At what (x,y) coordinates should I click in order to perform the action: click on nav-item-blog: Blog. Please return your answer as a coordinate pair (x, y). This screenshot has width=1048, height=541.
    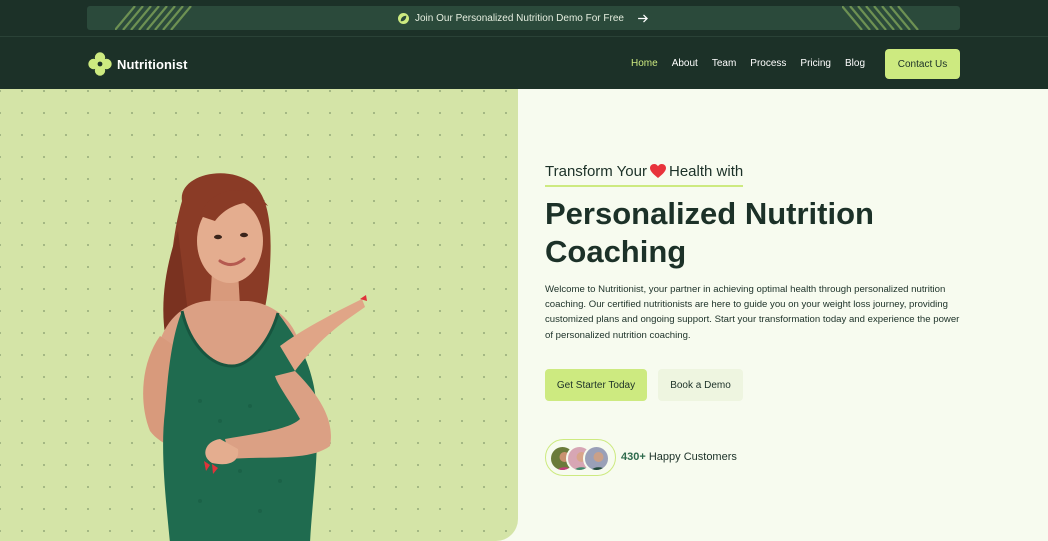
    Looking at the image, I should click on (855, 63).